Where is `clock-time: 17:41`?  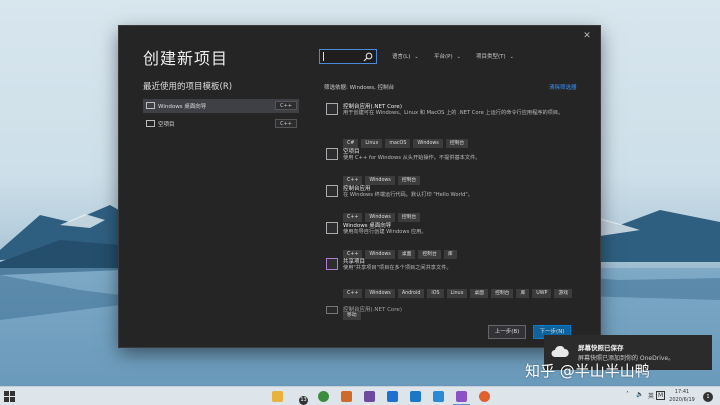 clock-time: 17:41 is located at coordinates (682, 392).